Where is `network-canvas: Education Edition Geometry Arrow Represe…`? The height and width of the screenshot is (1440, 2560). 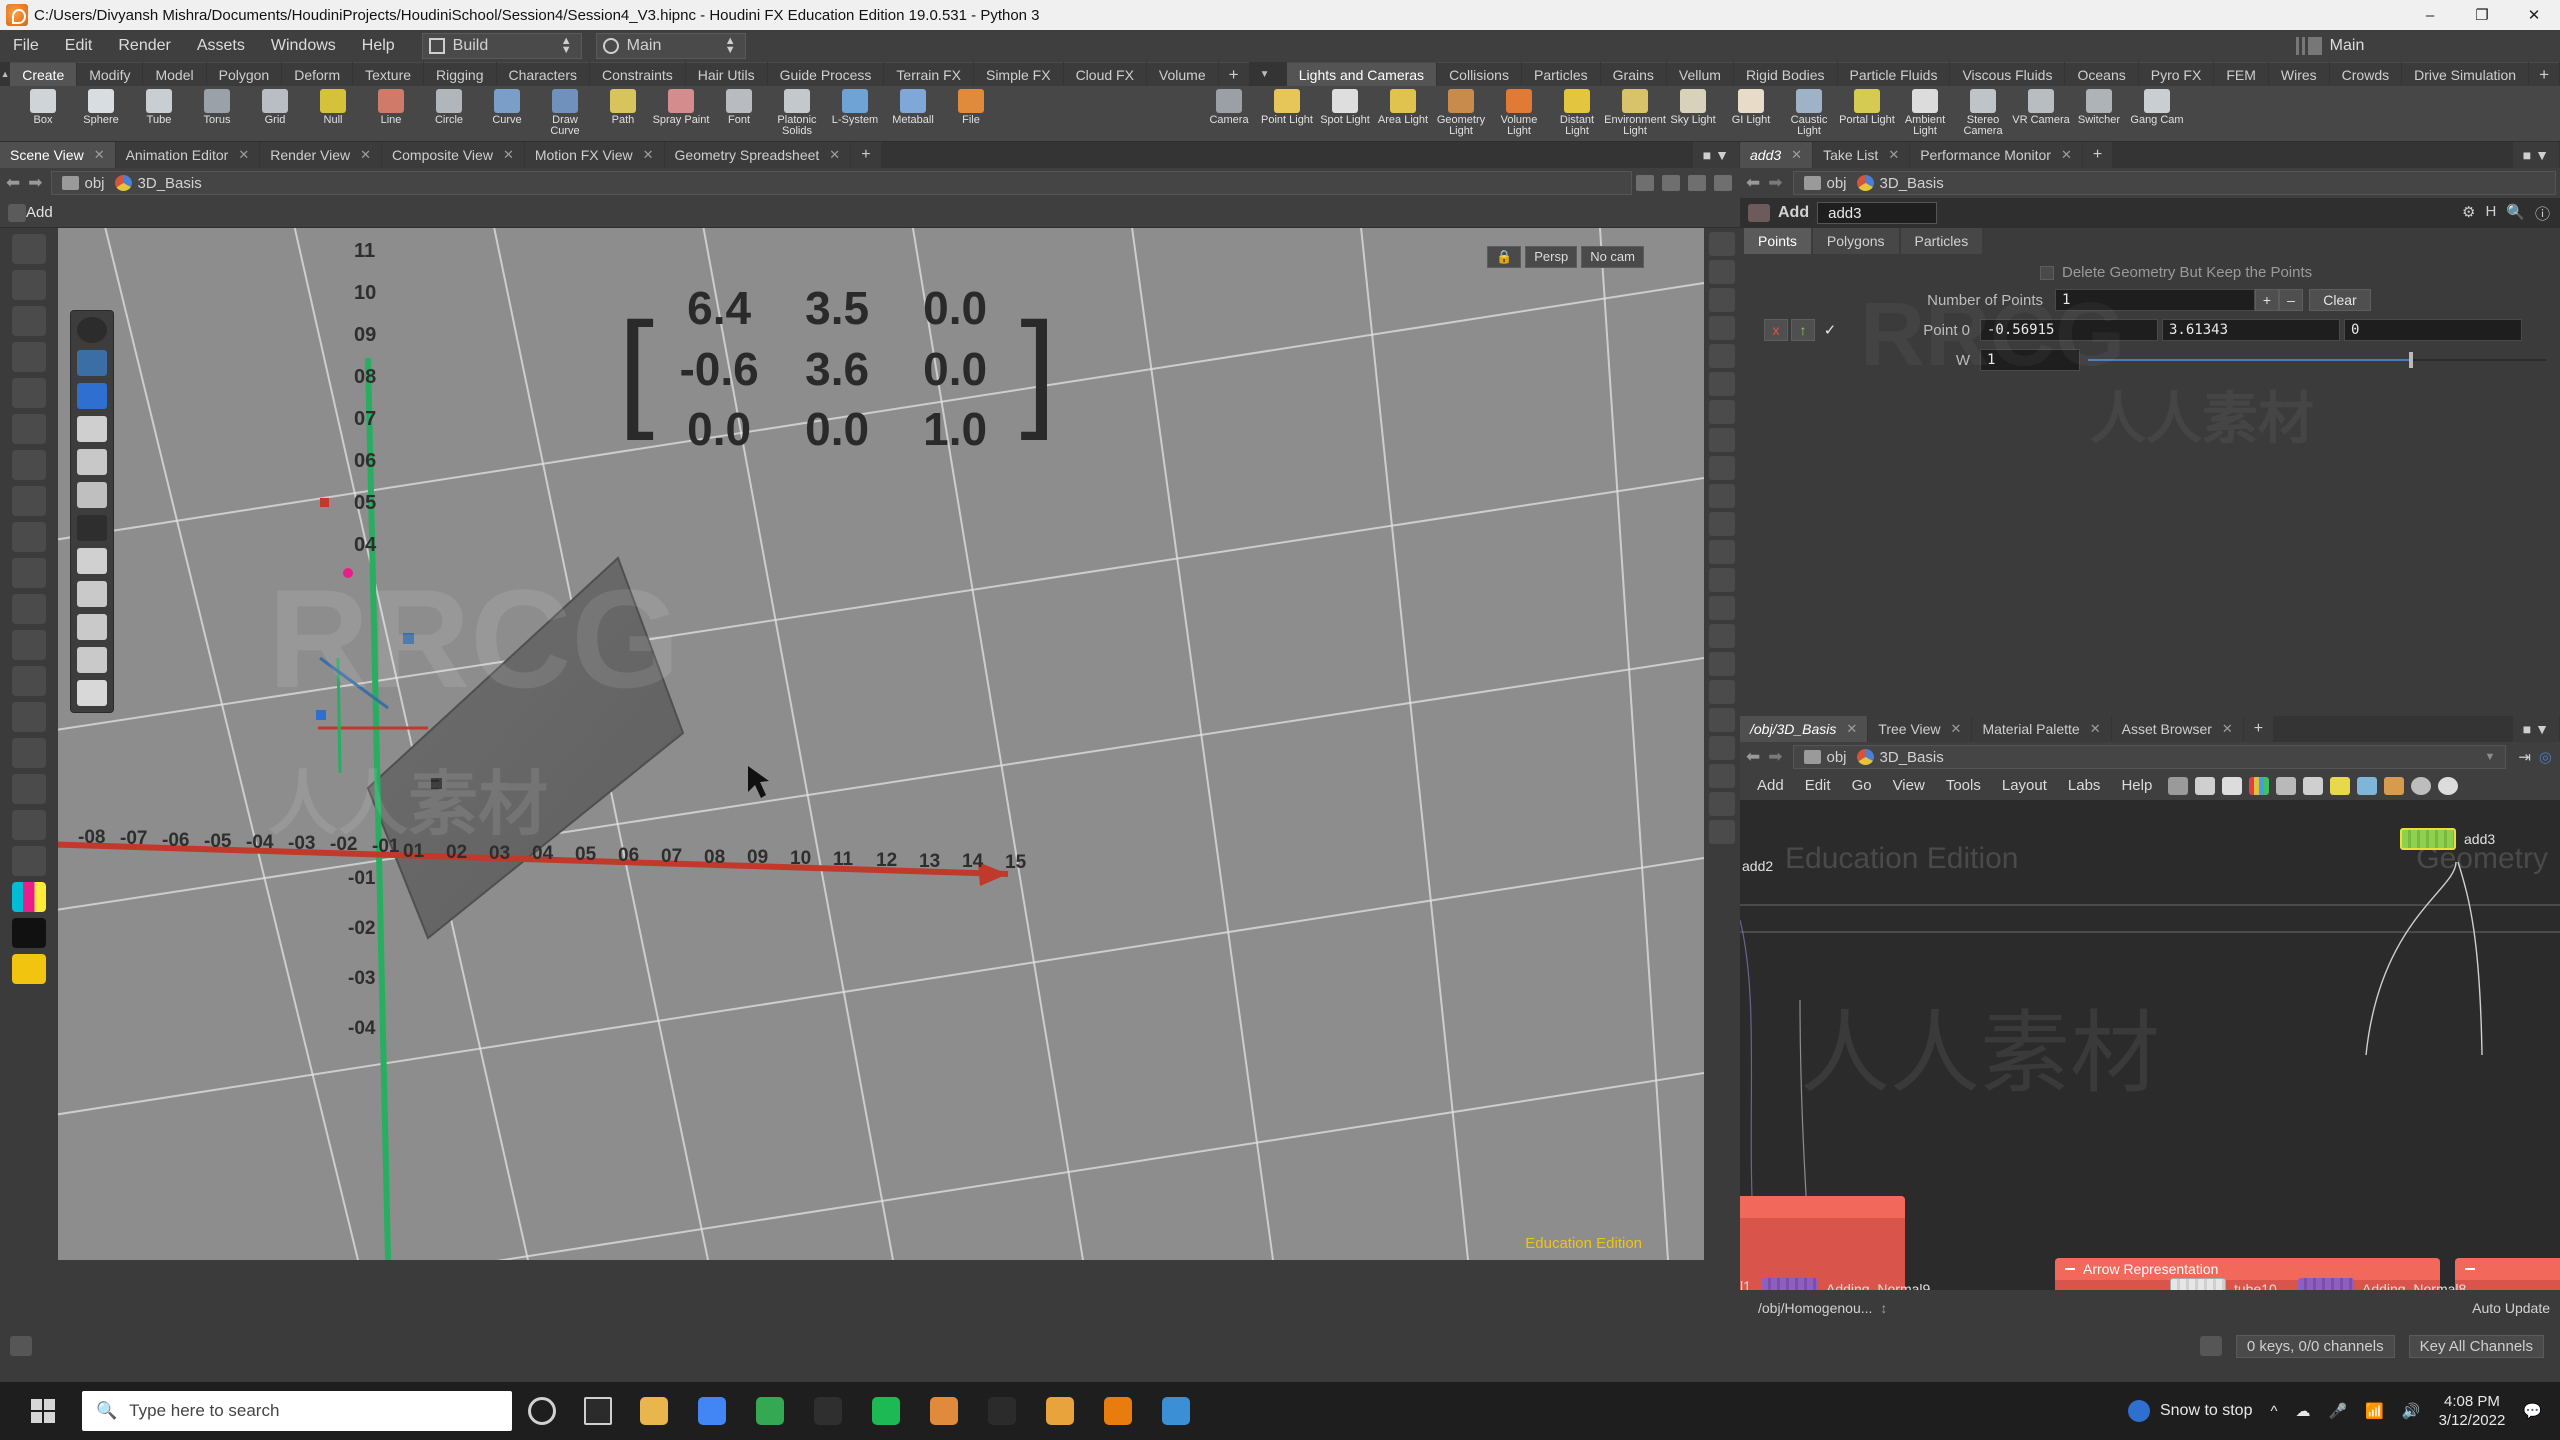 network-canvas: Education Edition Geometry Arrow Represe… is located at coordinates (2150, 1060).